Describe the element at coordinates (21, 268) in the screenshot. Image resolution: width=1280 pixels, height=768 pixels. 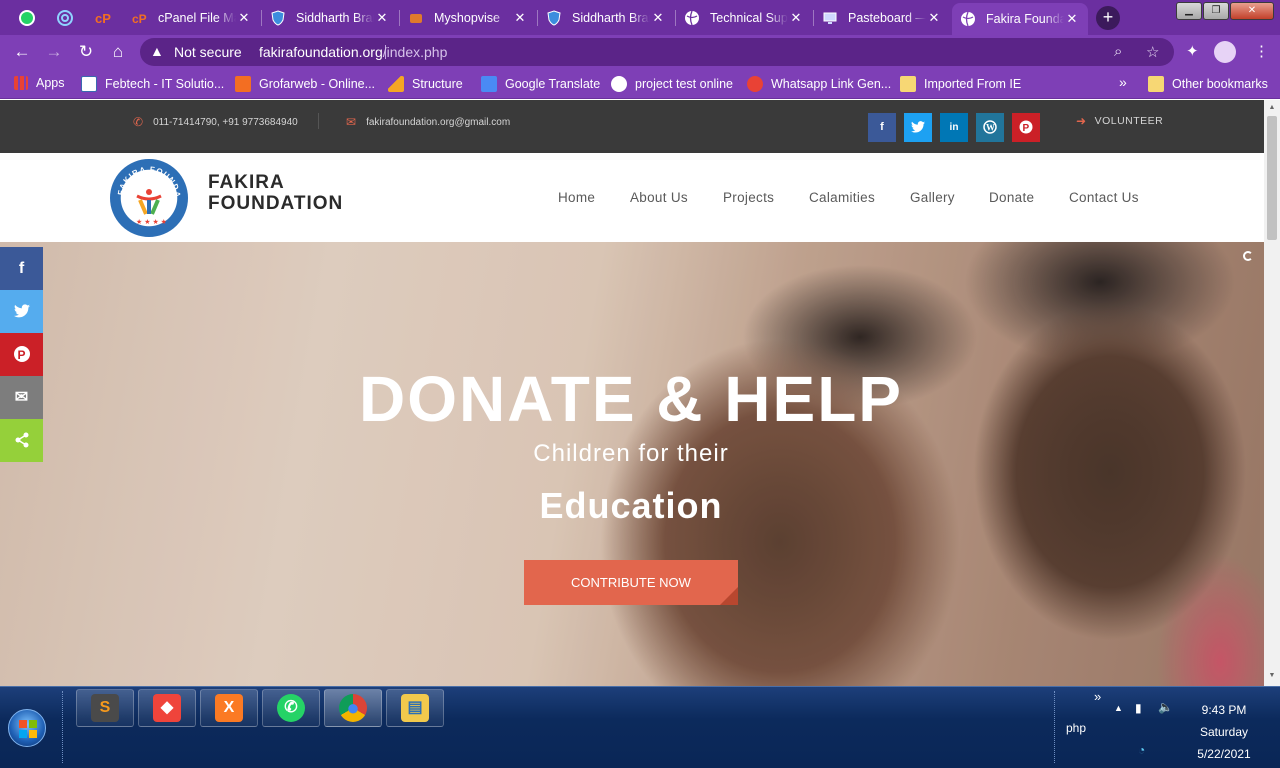
I see `share-facebook-icon: f` at that location.